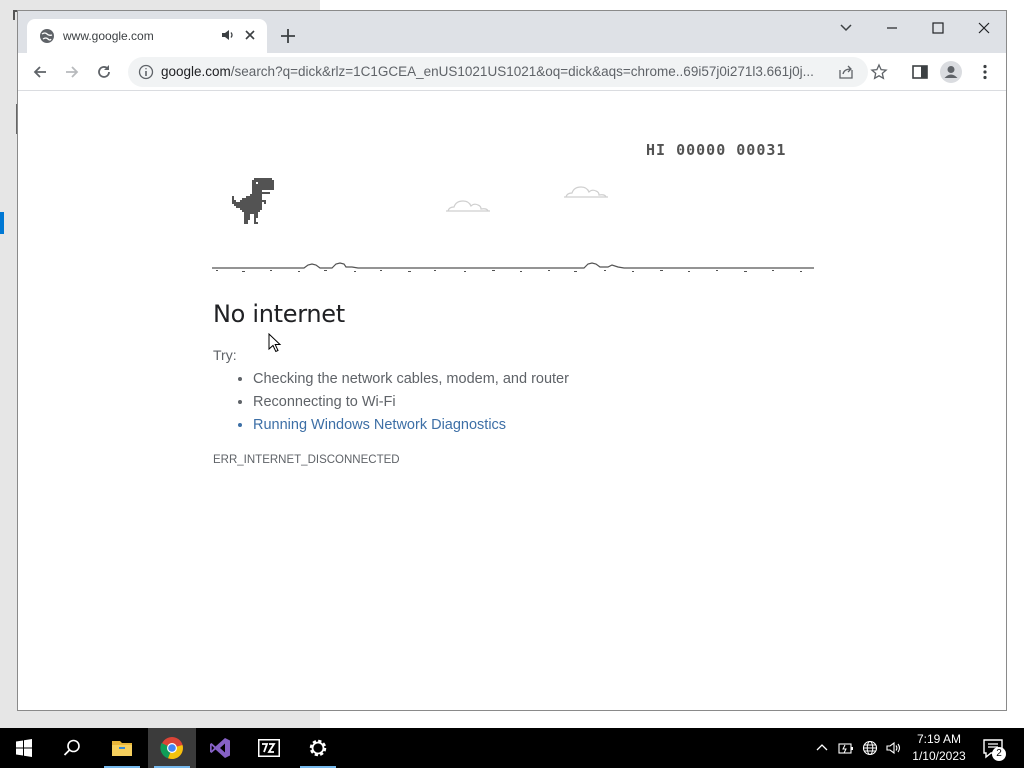 The width and height of the screenshot is (1024, 768). I want to click on profile-avatar, so click(951, 72).